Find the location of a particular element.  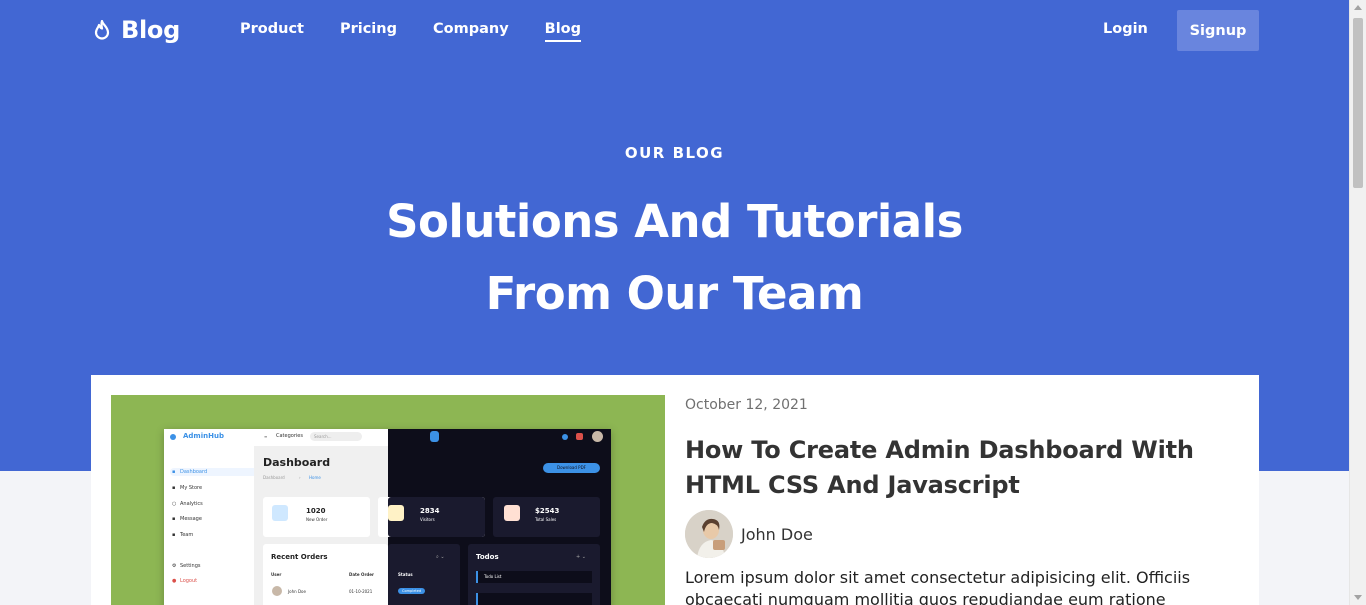

thumb-col-user: User is located at coordinates (276, 574).